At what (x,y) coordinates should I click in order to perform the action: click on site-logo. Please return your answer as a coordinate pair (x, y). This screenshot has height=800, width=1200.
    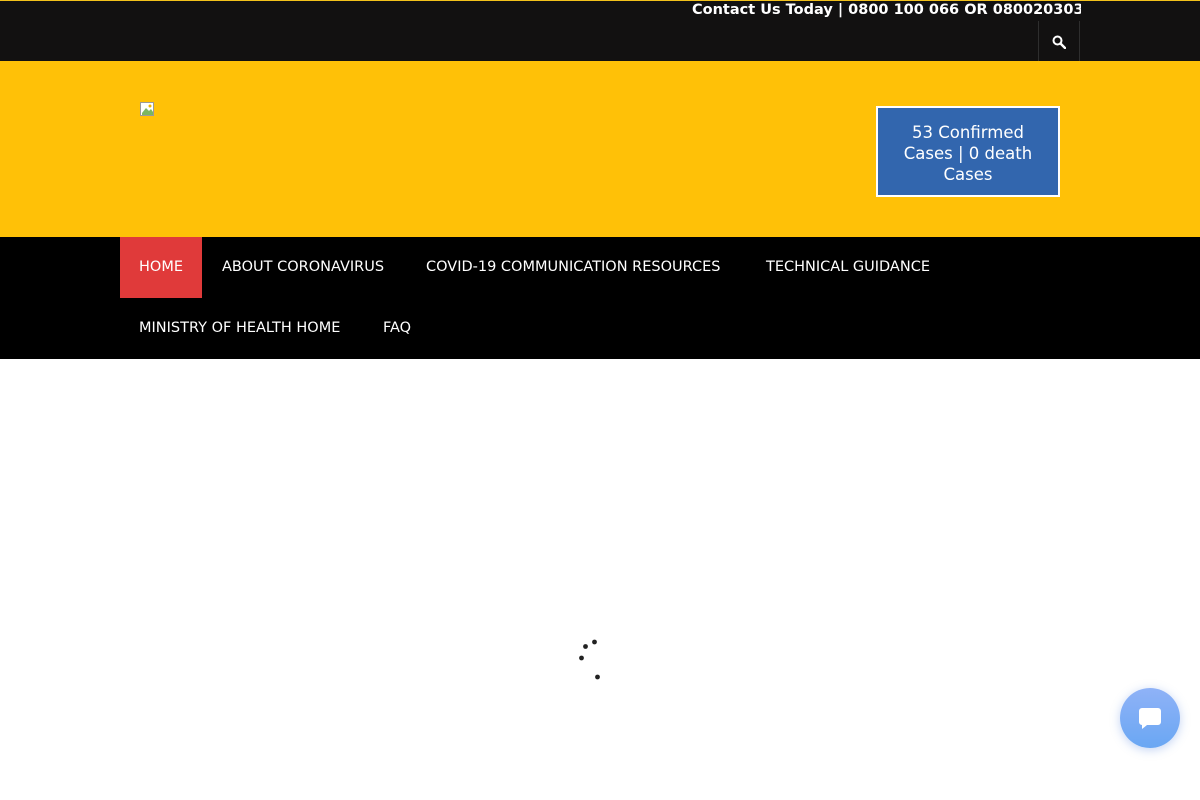
    Looking at the image, I should click on (148, 110).